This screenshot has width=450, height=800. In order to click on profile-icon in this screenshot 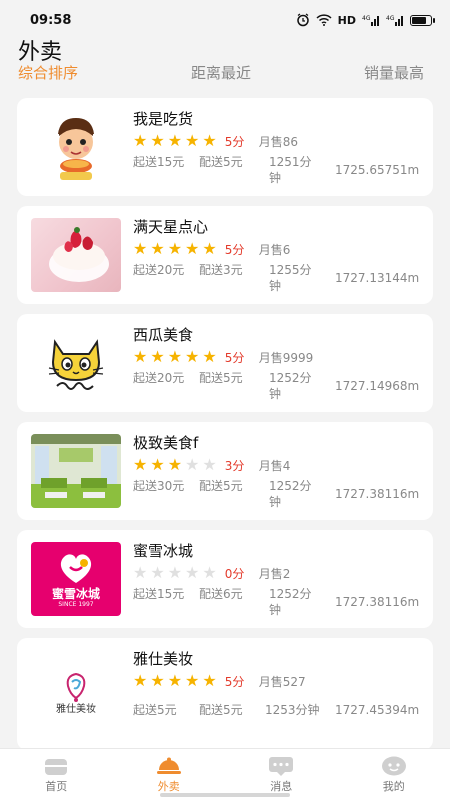, I will do `click(394, 766)`.